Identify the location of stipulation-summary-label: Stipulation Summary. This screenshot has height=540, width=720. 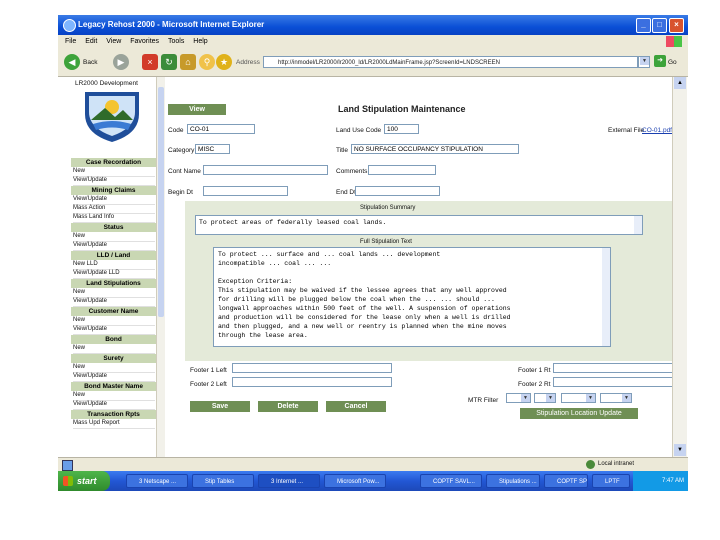
(388, 208).